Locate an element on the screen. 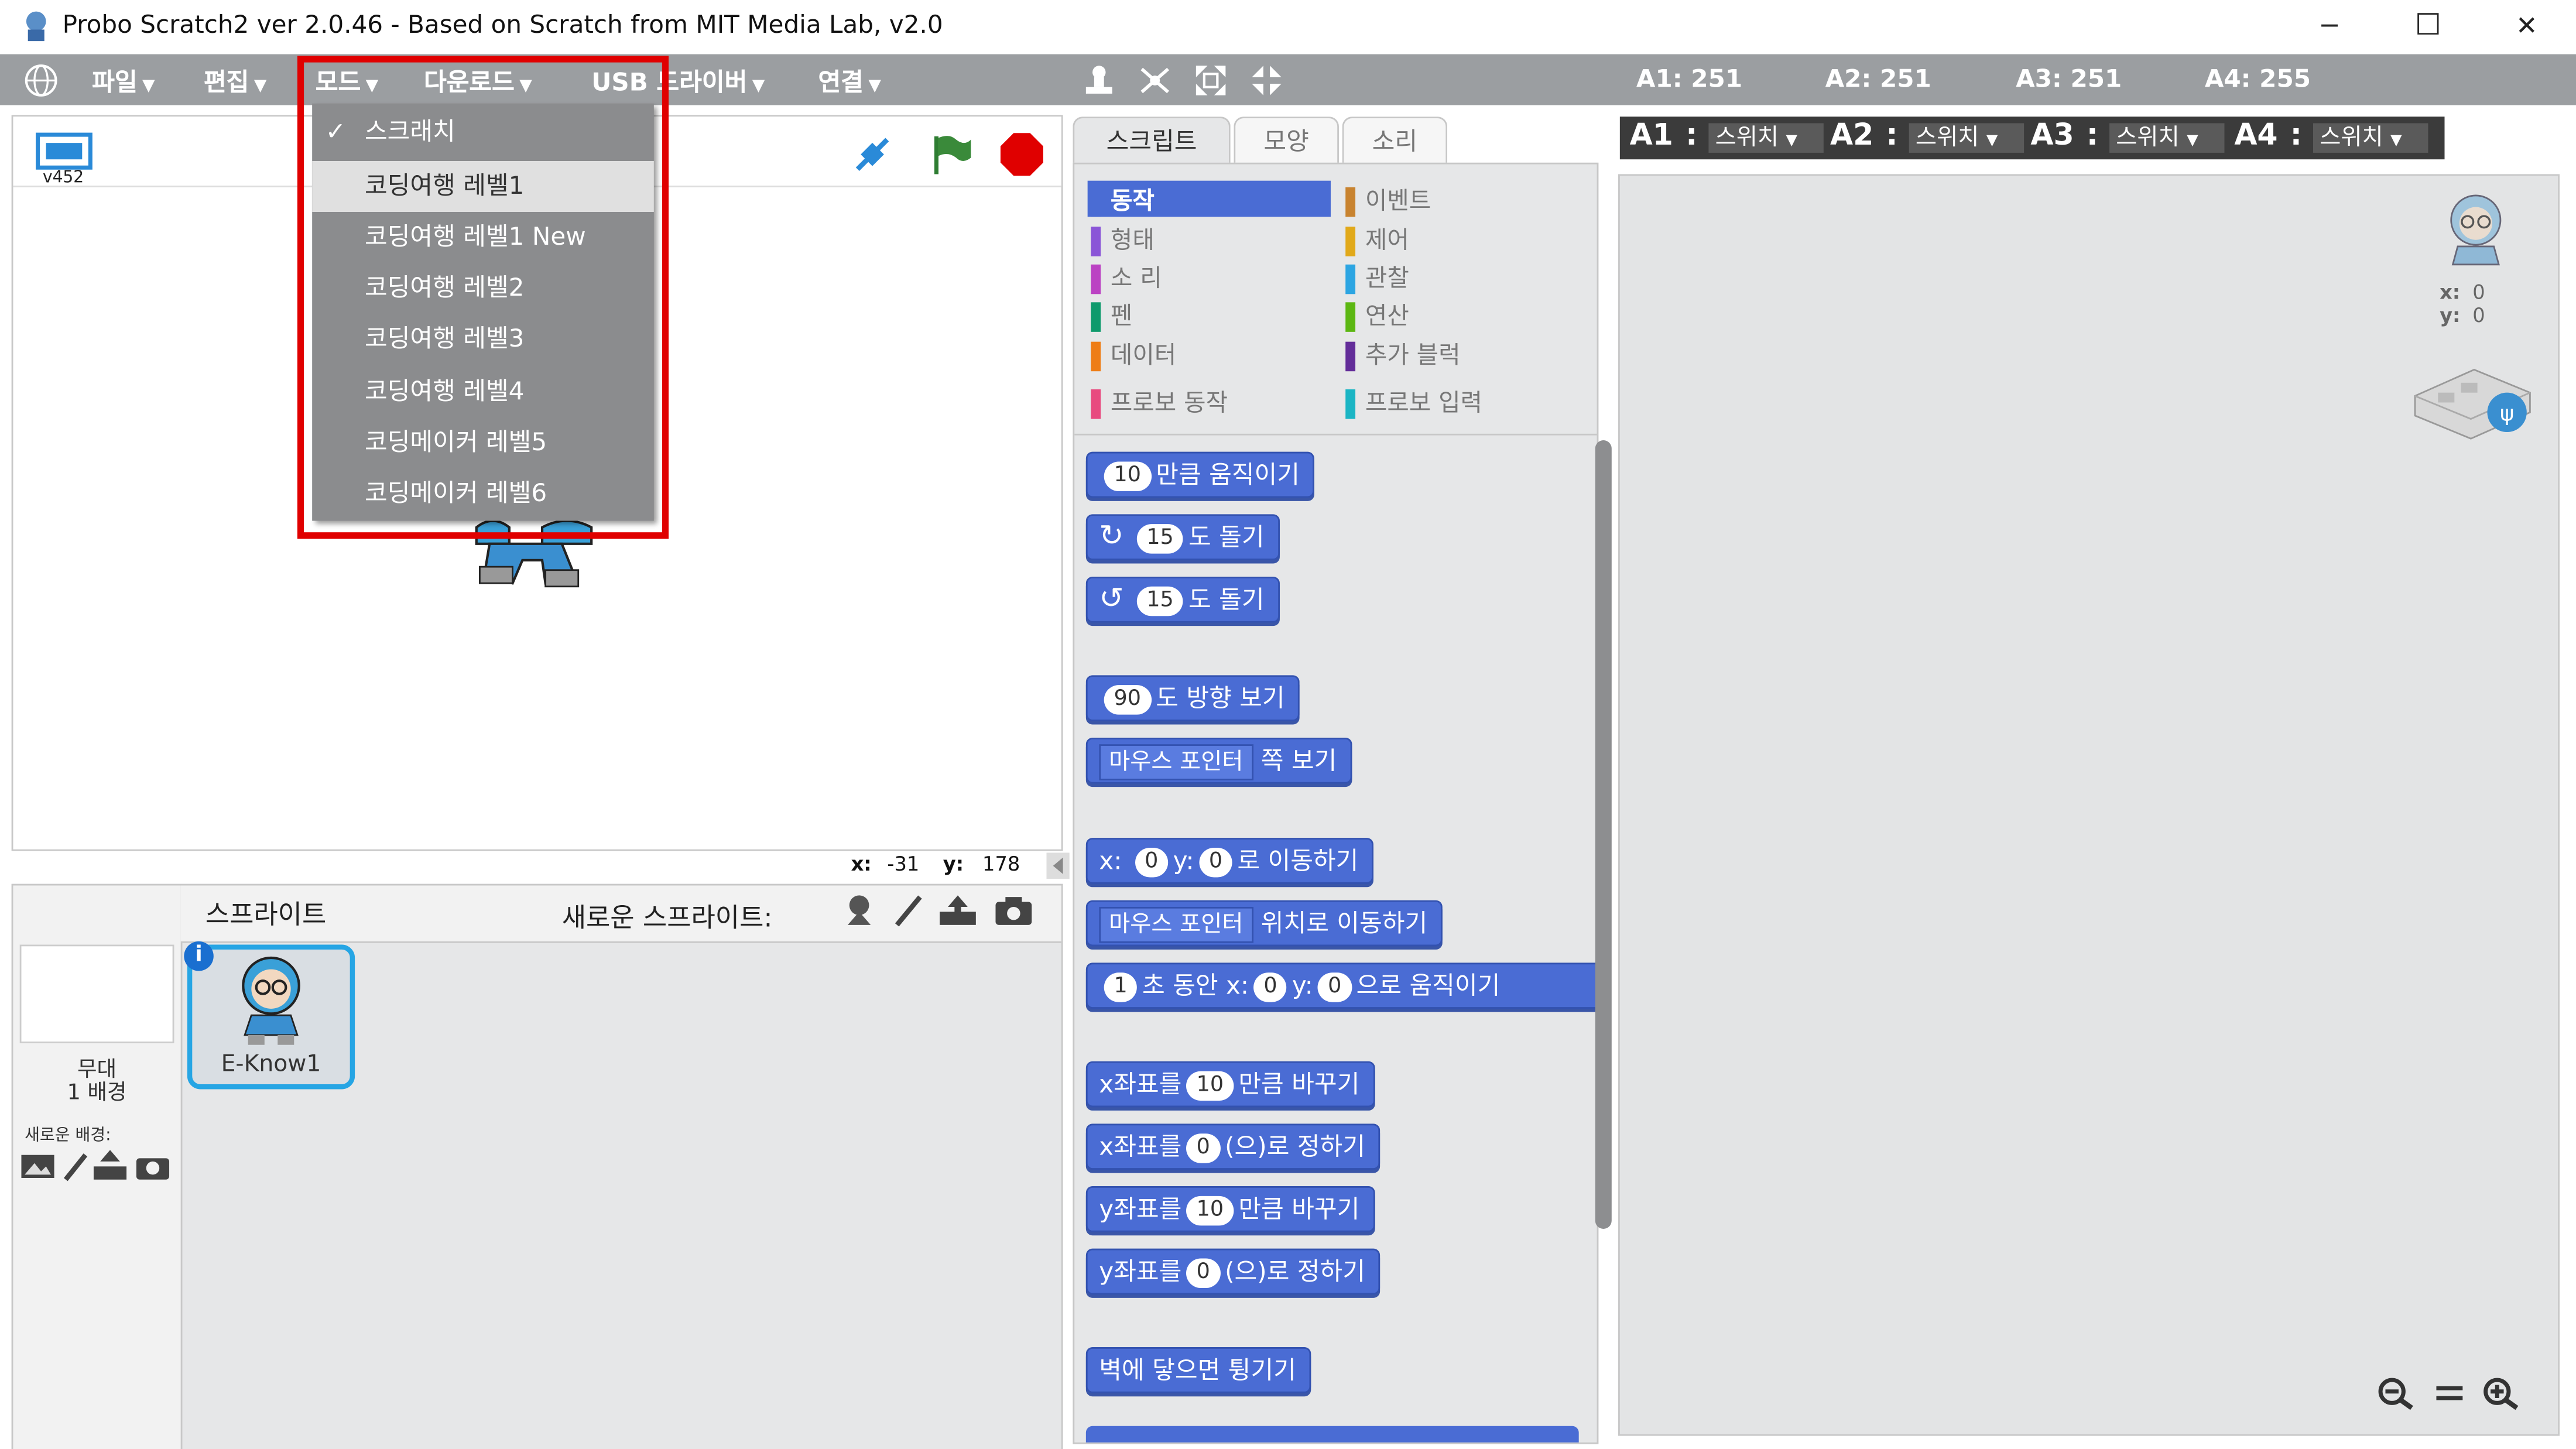 Image resolution: width=2576 pixels, height=1449 pixels. category-sensing: 관찰 is located at coordinates (1377, 276).